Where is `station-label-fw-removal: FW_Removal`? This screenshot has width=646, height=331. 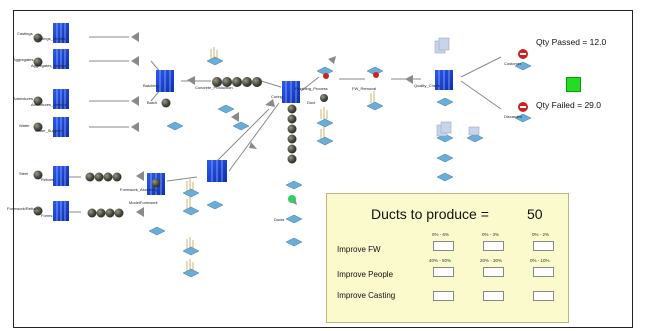 station-label-fw-removal: FW_Removal is located at coordinates (364, 88).